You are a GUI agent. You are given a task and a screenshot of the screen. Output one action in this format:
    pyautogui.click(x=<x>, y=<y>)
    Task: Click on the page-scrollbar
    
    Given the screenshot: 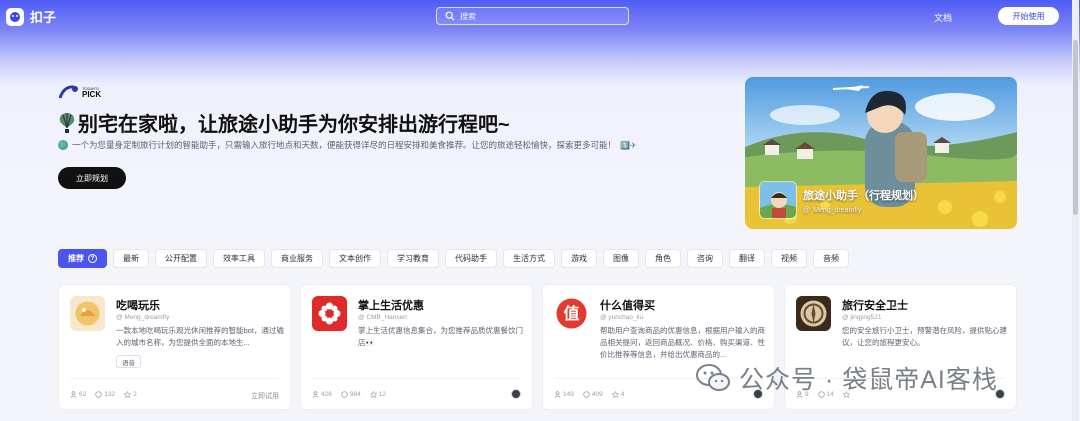 What is the action you would take?
    pyautogui.click(x=1075, y=210)
    